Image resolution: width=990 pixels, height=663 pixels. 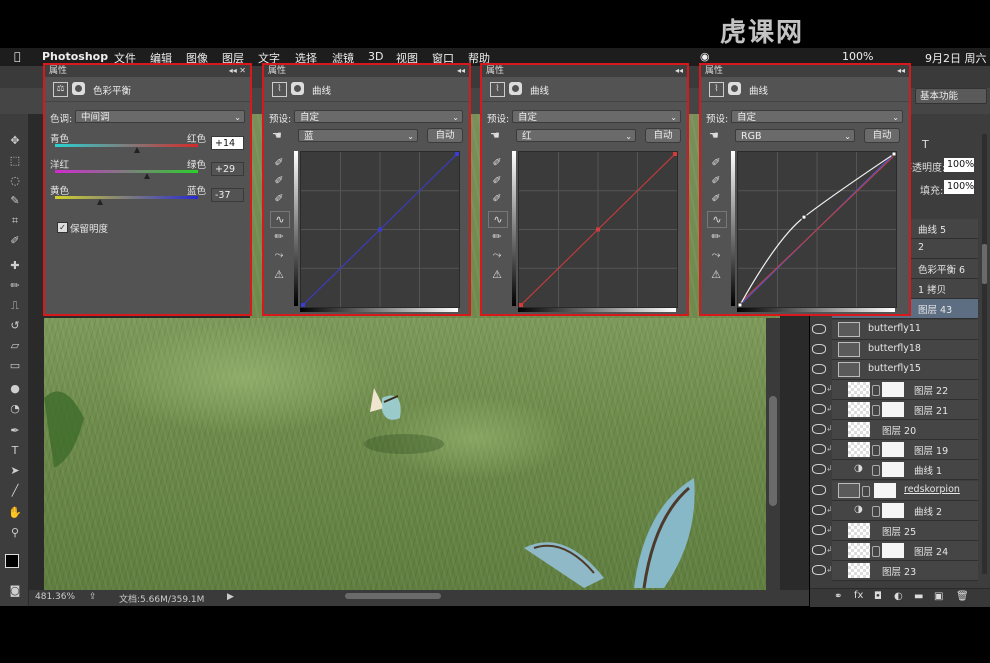 What do you see at coordinates (895, 511) in the screenshot?
I see `layer-row: ↲ ◑ 曲线 2` at bounding box center [895, 511].